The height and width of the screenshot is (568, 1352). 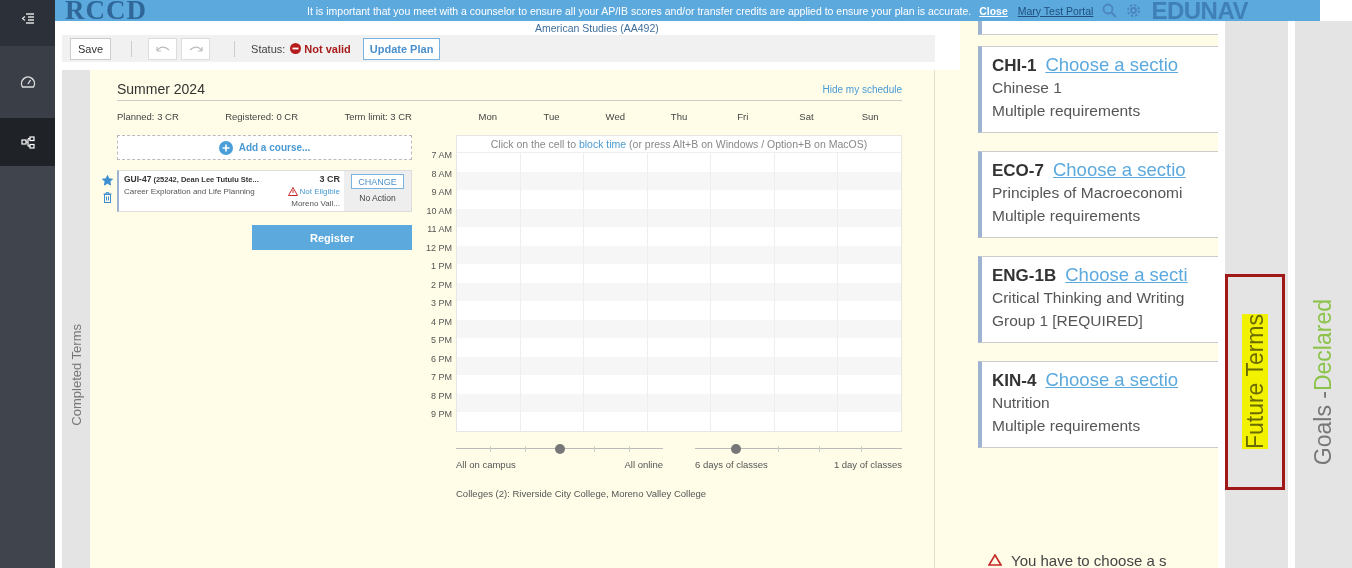 What do you see at coordinates (731, 464) in the screenshot?
I see `slider-min-label: 6 days of classes` at bounding box center [731, 464].